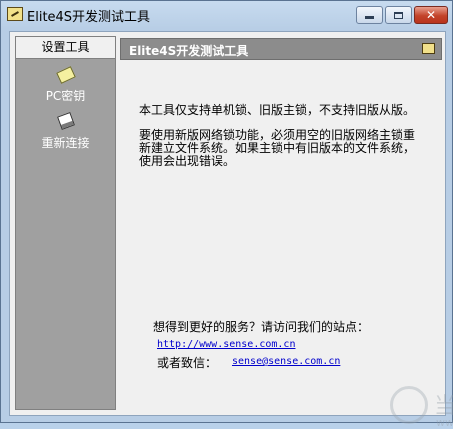 The height and width of the screenshot is (429, 453). What do you see at coordinates (15, 14) in the screenshot?
I see `app-key-icon` at bounding box center [15, 14].